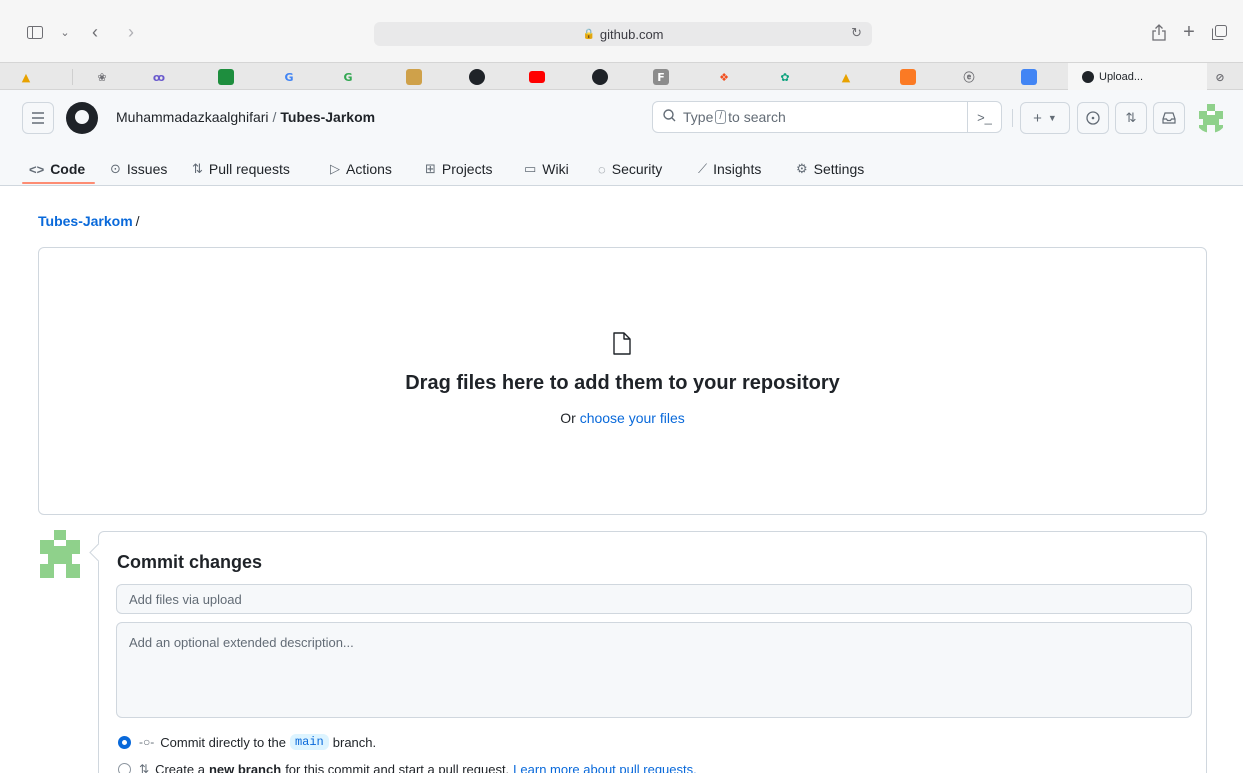 The height and width of the screenshot is (773, 1243). What do you see at coordinates (1088, 76) in the screenshot?
I see `github-favicon-icon` at bounding box center [1088, 76].